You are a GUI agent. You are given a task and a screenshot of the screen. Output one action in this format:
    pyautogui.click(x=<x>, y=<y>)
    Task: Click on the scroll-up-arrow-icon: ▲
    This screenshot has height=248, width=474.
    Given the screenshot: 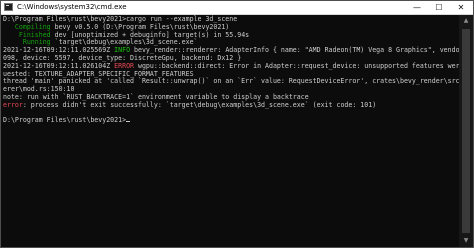 What is the action you would take?
    pyautogui.click(x=466, y=21)
    